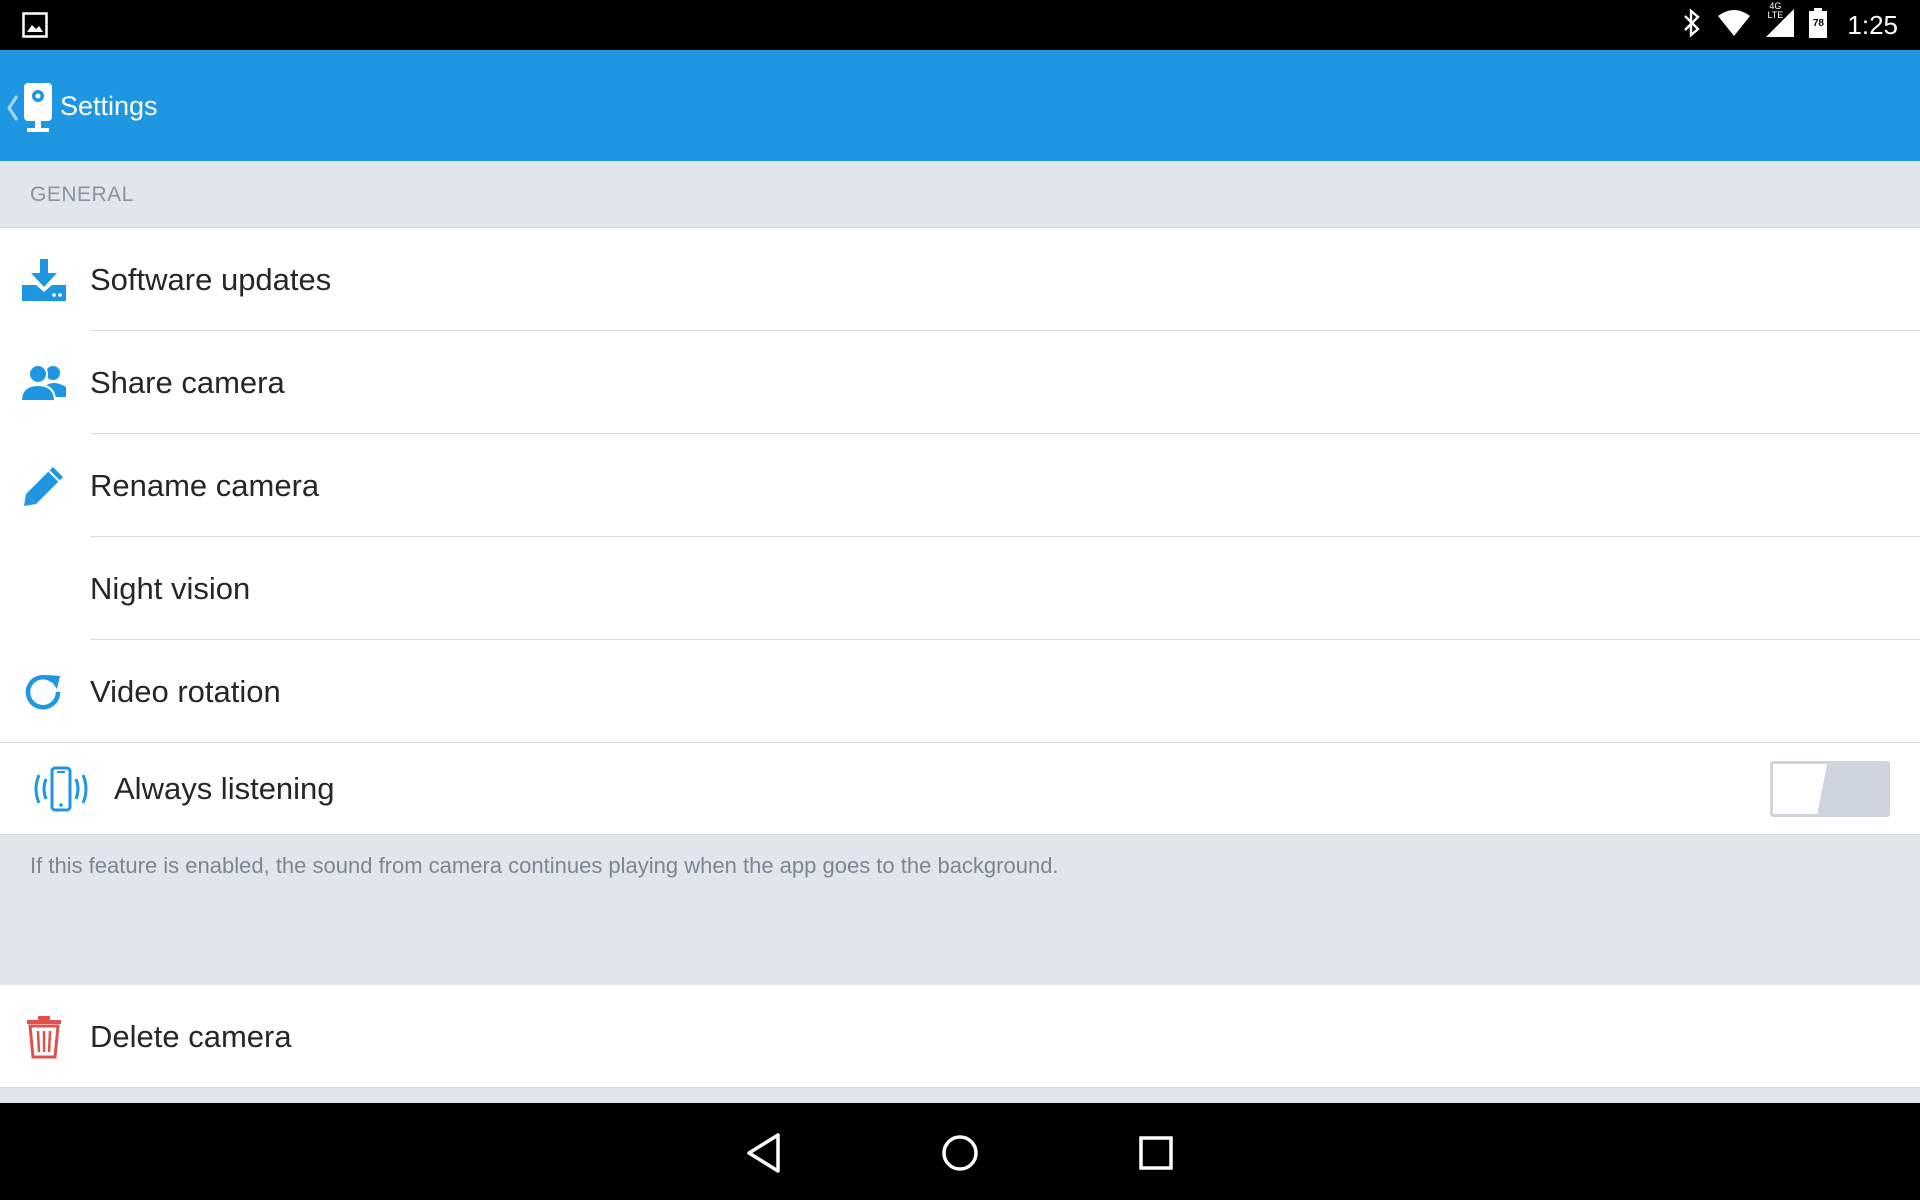  What do you see at coordinates (960, 25) in the screenshot?
I see `status-bar: 4G LTE 78 1:25` at bounding box center [960, 25].